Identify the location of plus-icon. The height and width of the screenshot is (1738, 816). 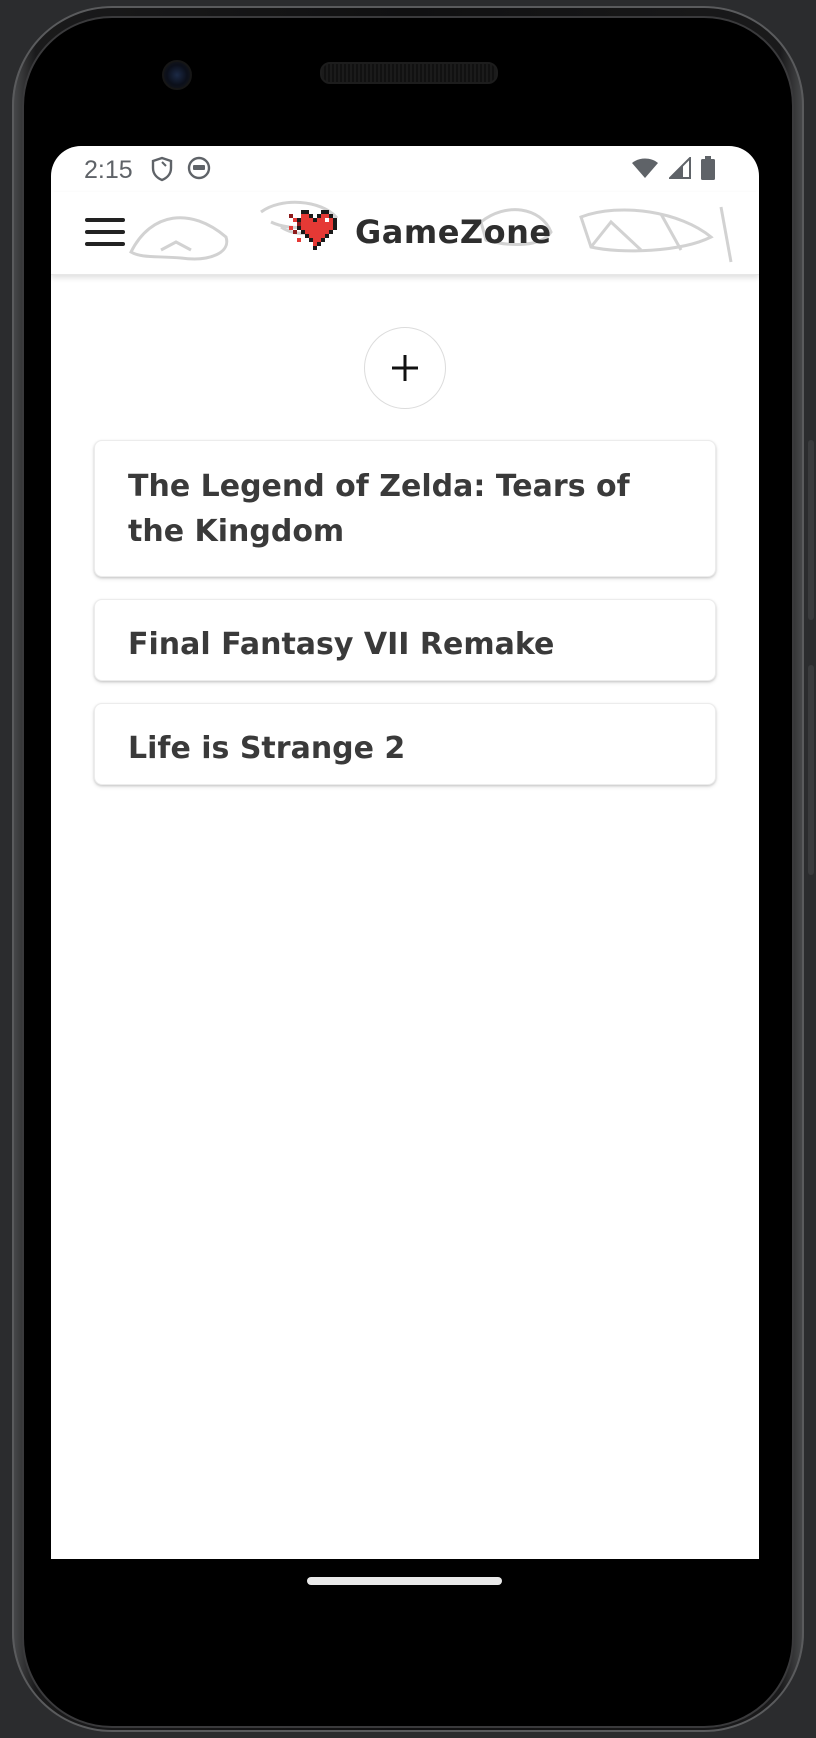
(405, 368).